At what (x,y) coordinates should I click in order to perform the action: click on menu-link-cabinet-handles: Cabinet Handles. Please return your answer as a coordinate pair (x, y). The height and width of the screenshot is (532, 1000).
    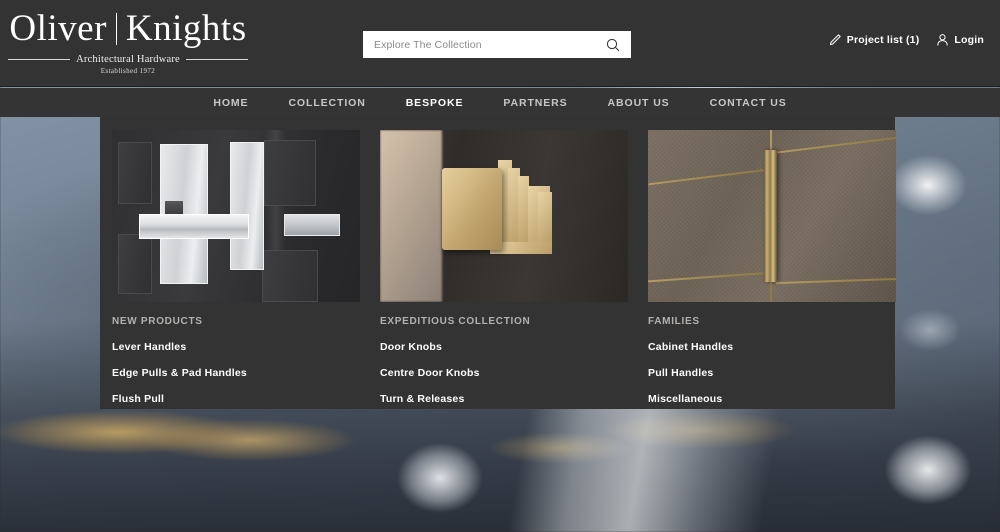
    Looking at the image, I should click on (772, 347).